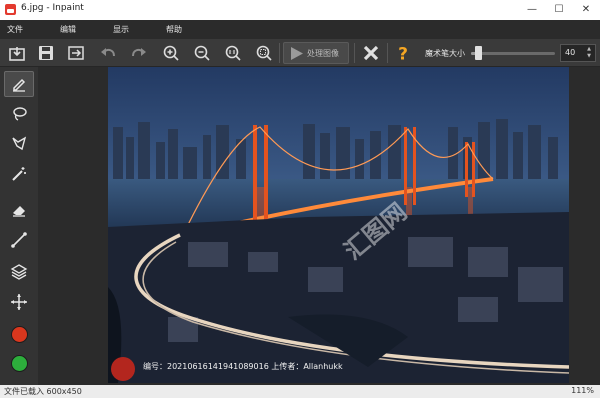  I want to click on zoom-in-icon, so click(171, 53).